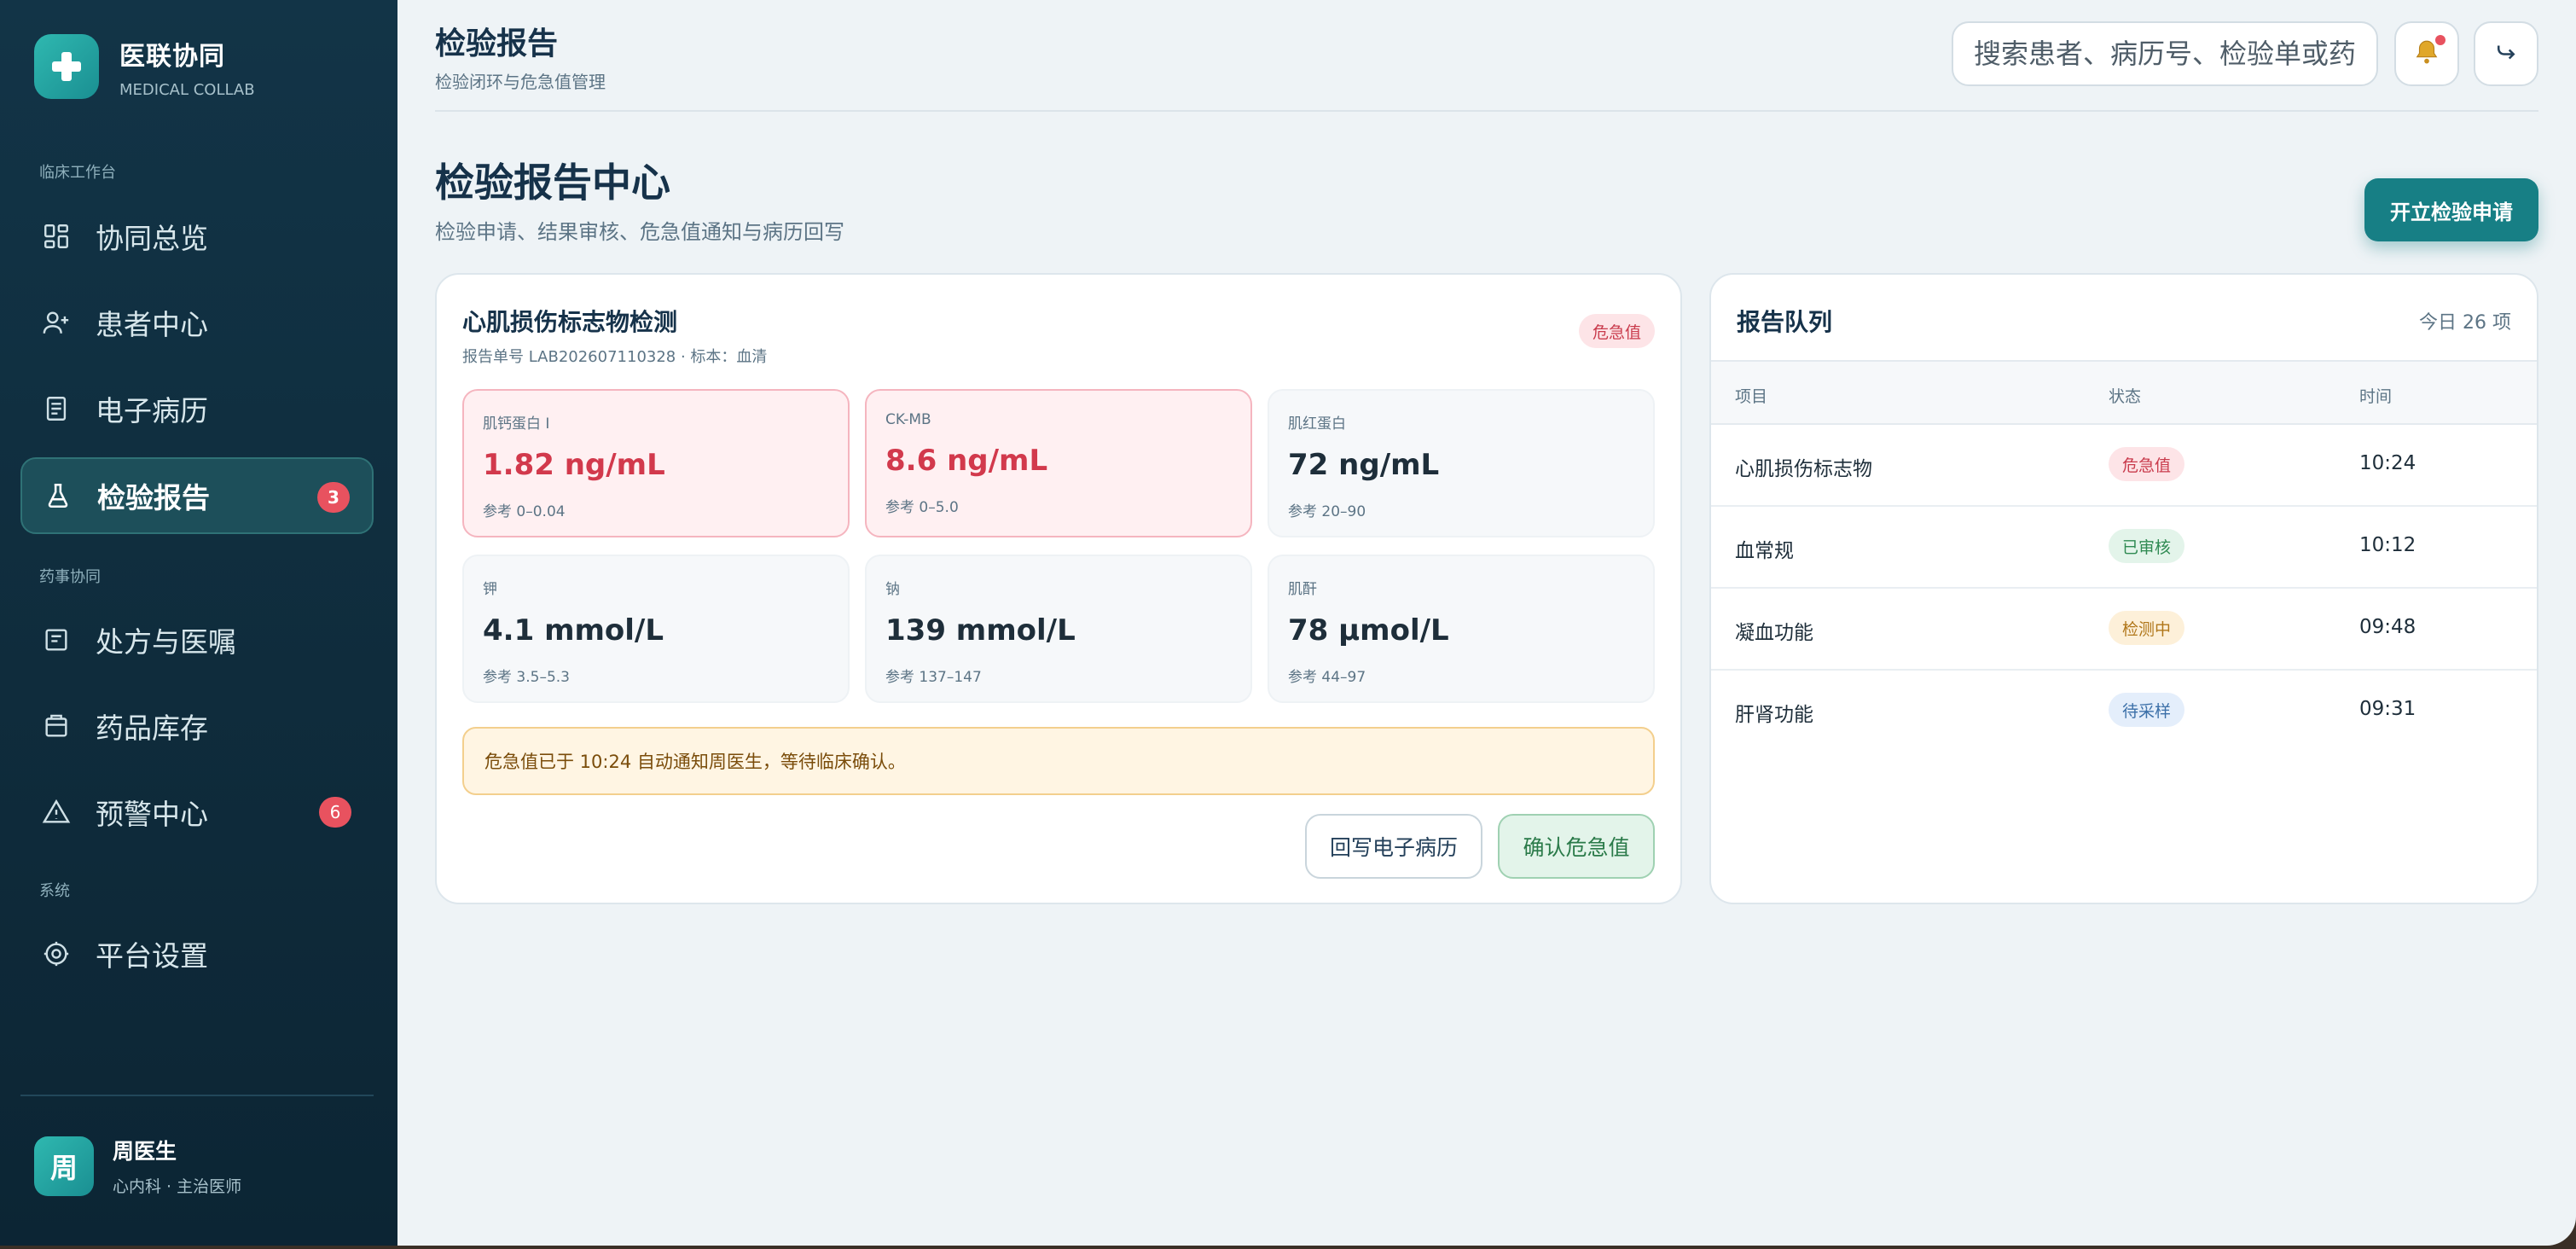 This screenshot has width=2576, height=1249. I want to click on result-value: 72 ng/mL, so click(1364, 465).